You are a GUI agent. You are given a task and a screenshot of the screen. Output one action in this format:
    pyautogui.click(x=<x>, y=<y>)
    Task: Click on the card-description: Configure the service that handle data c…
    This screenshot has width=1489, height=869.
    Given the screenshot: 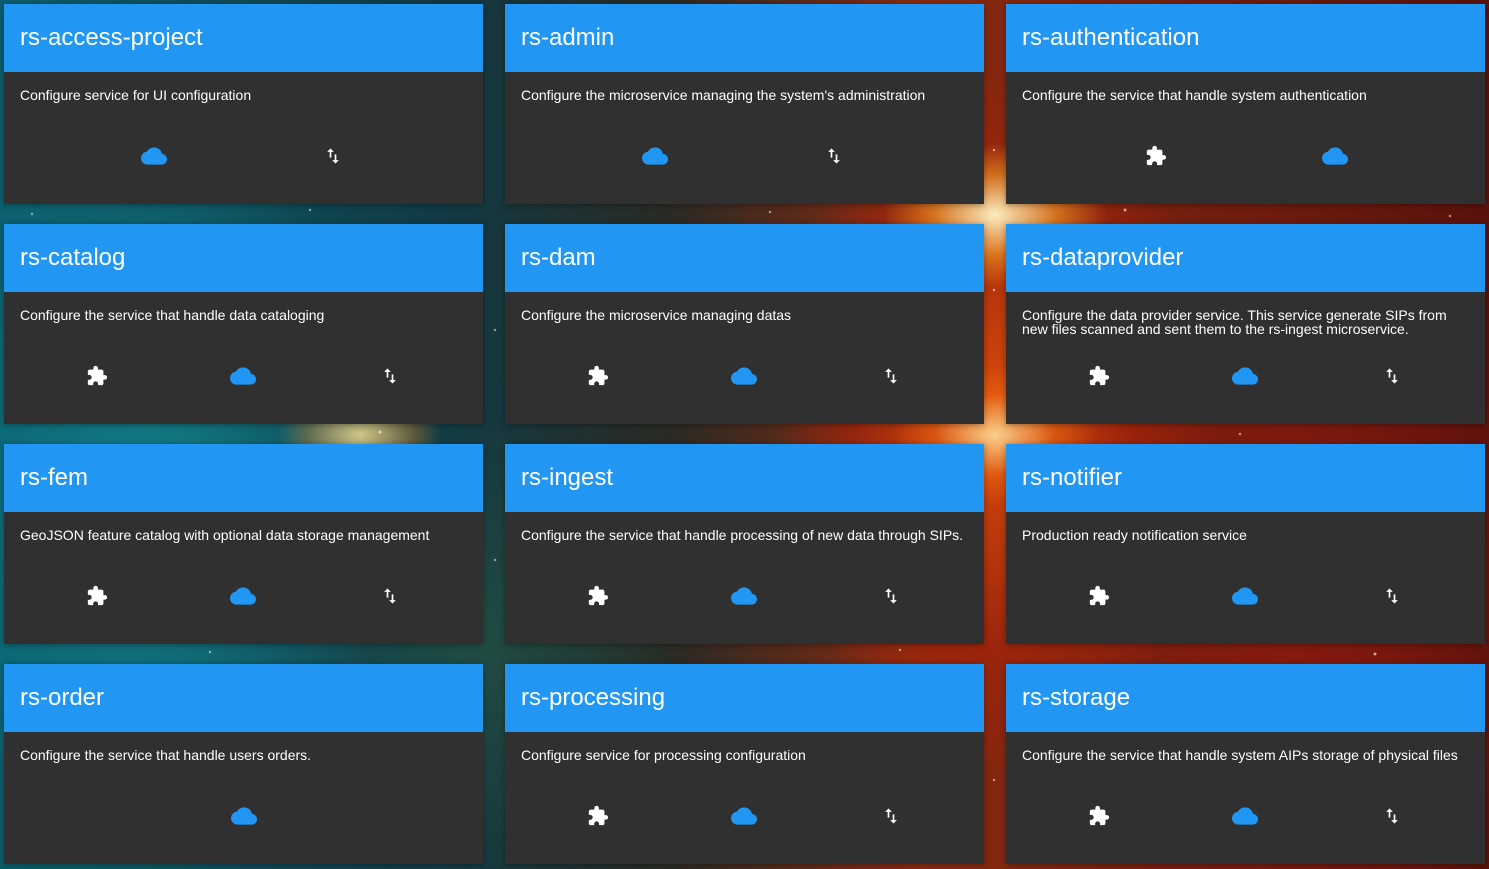 What is the action you would take?
    pyautogui.click(x=172, y=315)
    